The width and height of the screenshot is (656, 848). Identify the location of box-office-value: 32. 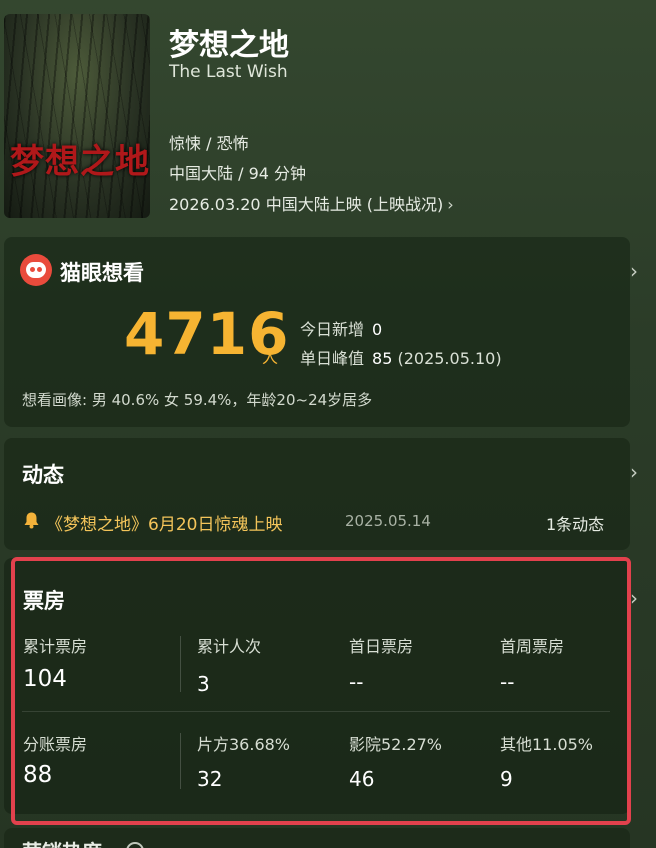
(210, 779).